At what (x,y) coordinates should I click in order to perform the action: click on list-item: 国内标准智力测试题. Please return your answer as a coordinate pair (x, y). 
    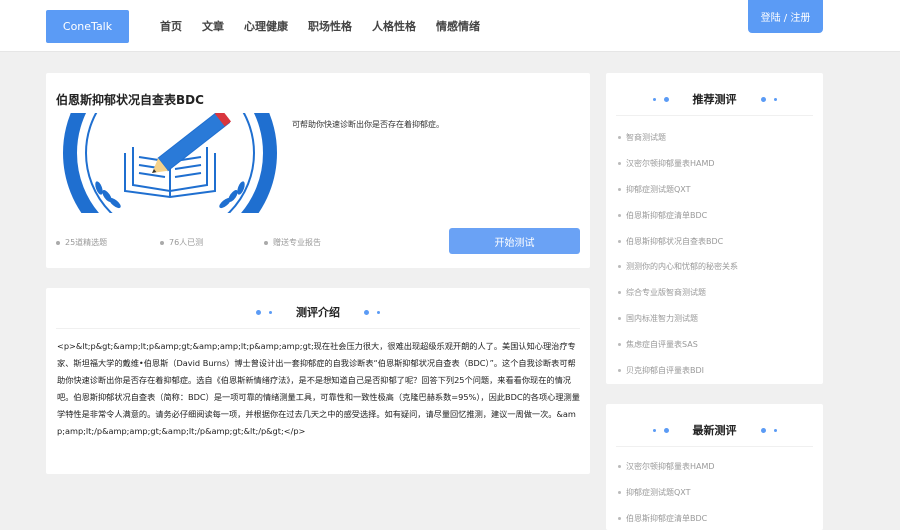
    Looking at the image, I should click on (678, 319).